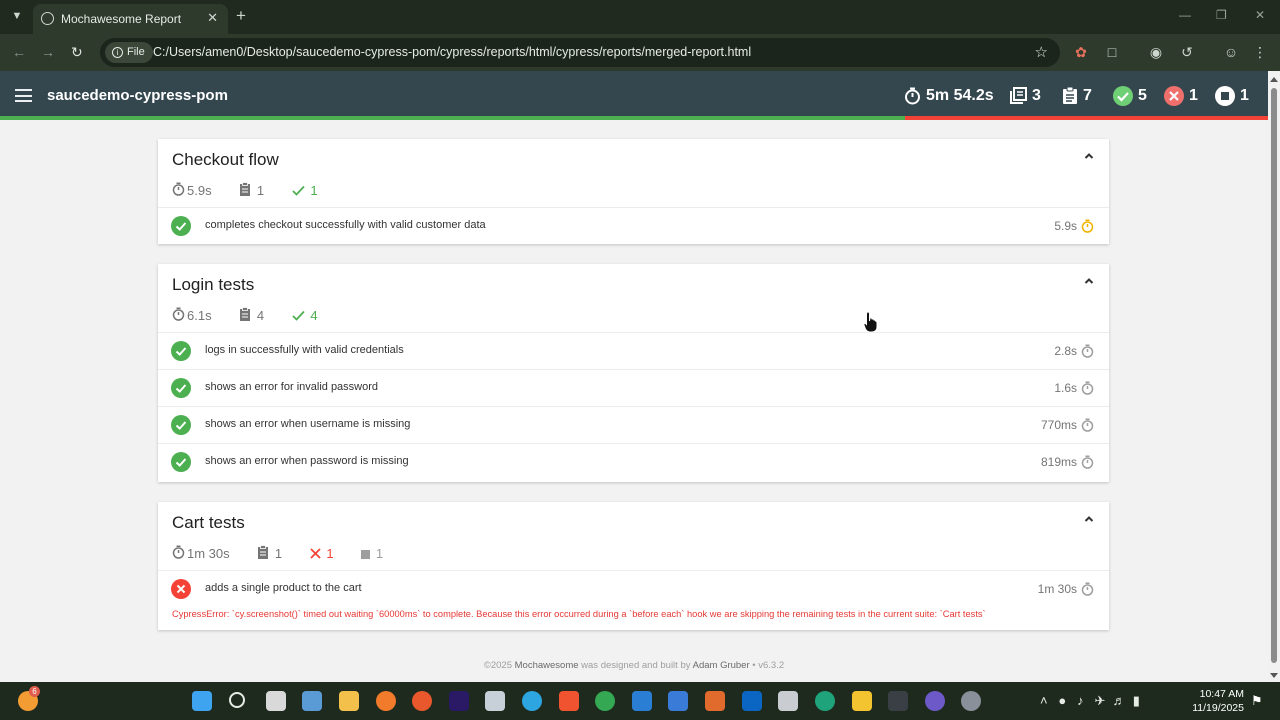 Image resolution: width=1280 pixels, height=720 pixels. Describe the element at coordinates (178, 552) in the screenshot. I see `stopwatch-icon` at that location.